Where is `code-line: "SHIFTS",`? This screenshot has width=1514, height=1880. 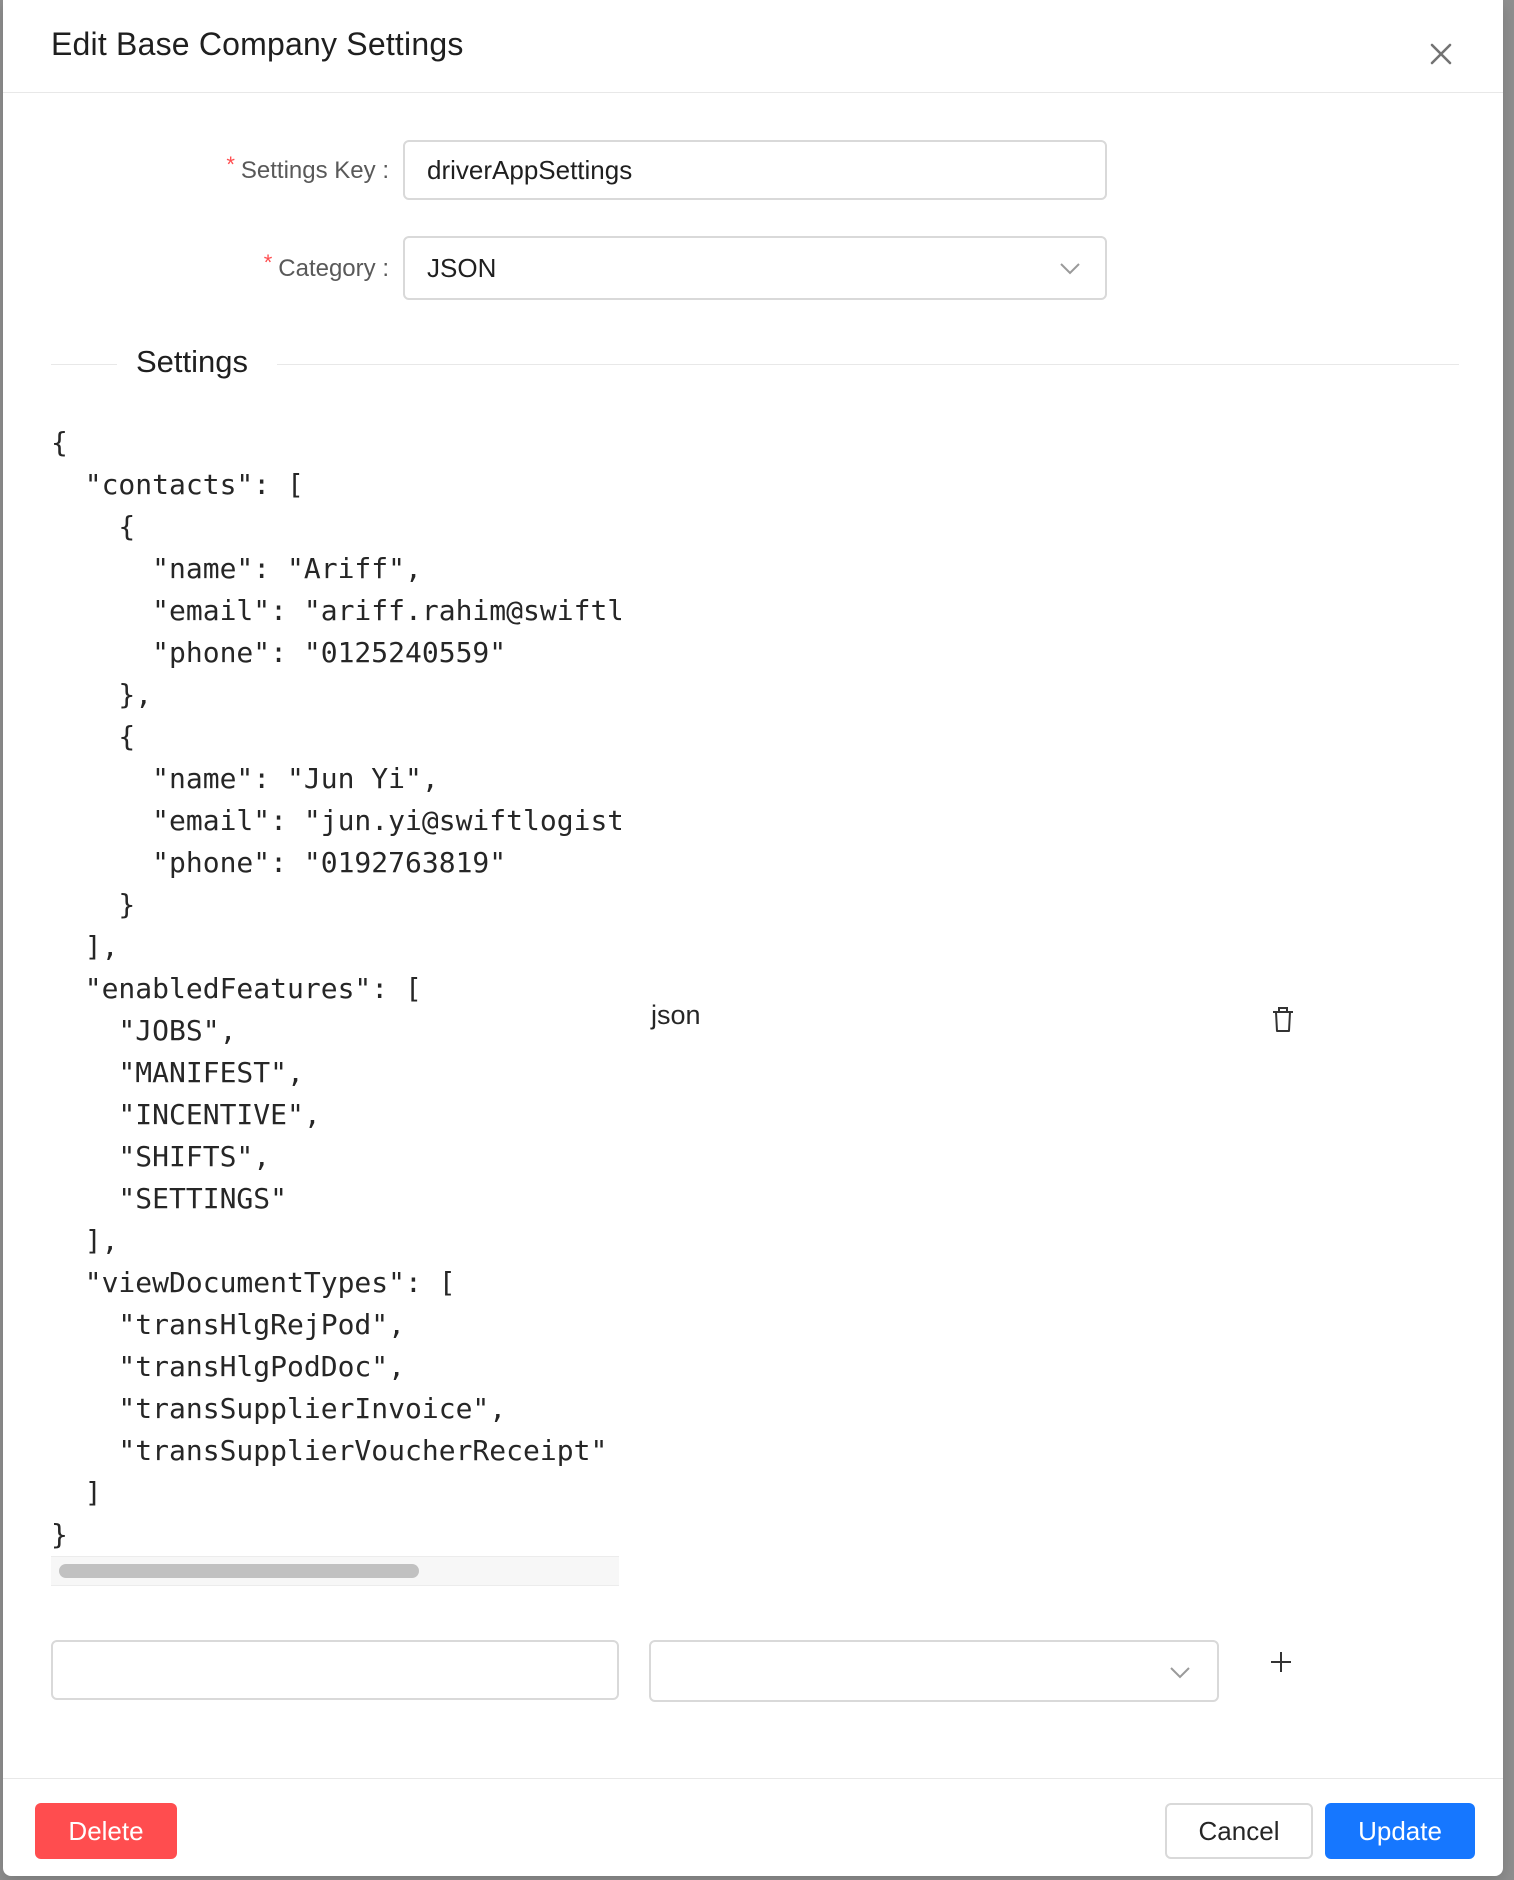 code-line: "SHIFTS", is located at coordinates (161, 1156).